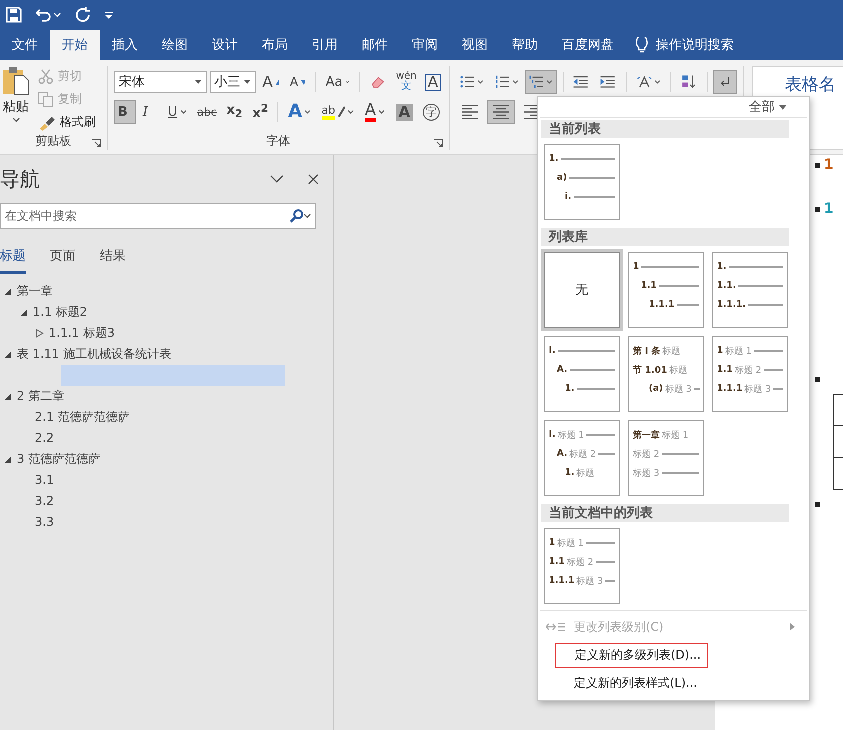  What do you see at coordinates (54, 141) in the screenshot?
I see `group-label: 剪贴板` at bounding box center [54, 141].